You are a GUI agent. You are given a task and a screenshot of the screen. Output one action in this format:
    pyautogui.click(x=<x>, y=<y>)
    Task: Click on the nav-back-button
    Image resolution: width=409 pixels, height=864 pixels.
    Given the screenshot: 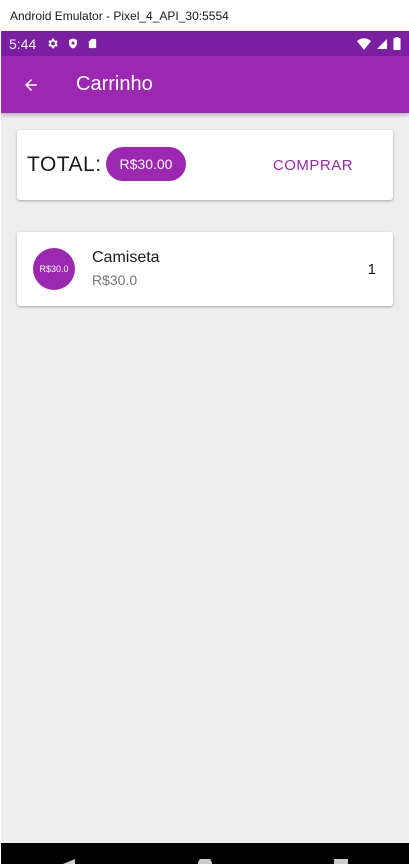 What is the action you would take?
    pyautogui.click(x=69, y=861)
    